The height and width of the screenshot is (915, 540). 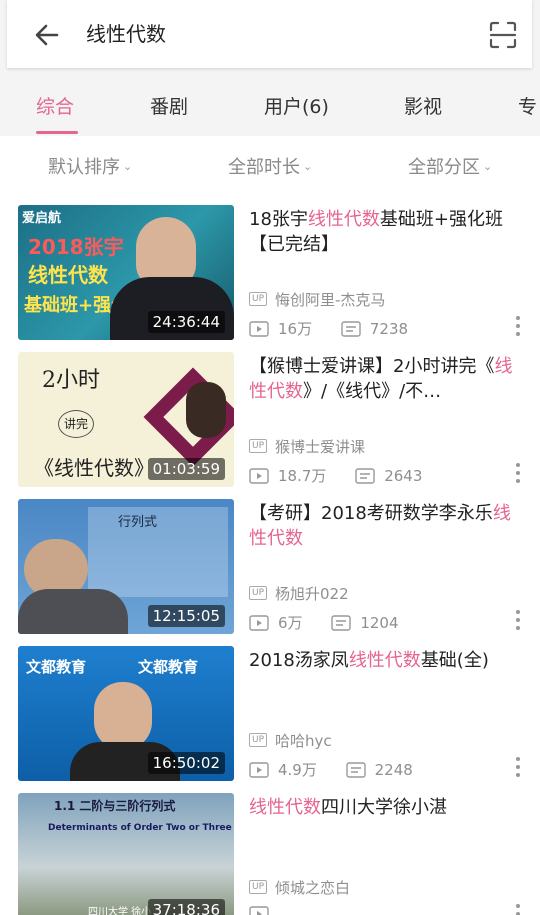 What do you see at coordinates (296, 107) in the screenshot?
I see `tab-users: 用户(6)` at bounding box center [296, 107].